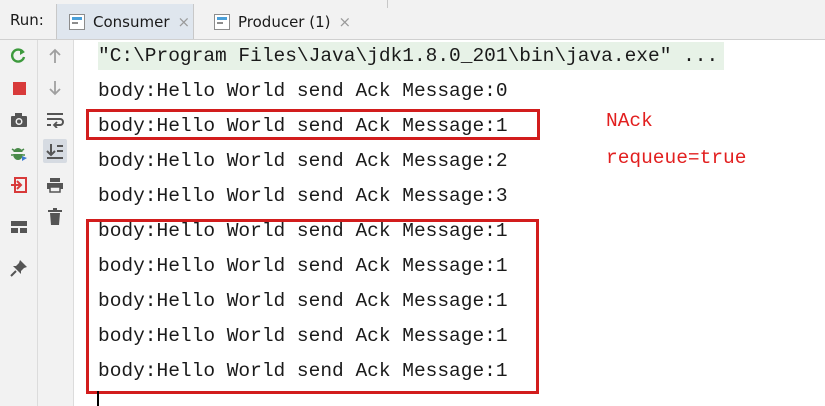 This screenshot has height=406, width=825. What do you see at coordinates (27, 20) in the screenshot?
I see `run-label: Run:` at bounding box center [27, 20].